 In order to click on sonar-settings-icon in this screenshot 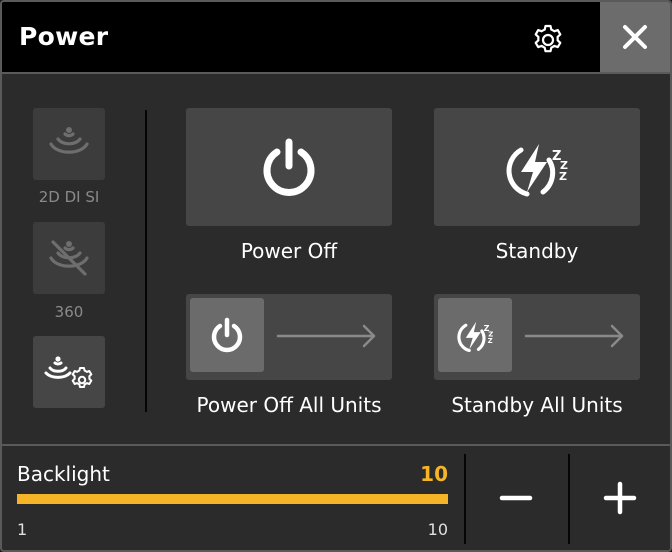, I will do `click(68, 372)`.